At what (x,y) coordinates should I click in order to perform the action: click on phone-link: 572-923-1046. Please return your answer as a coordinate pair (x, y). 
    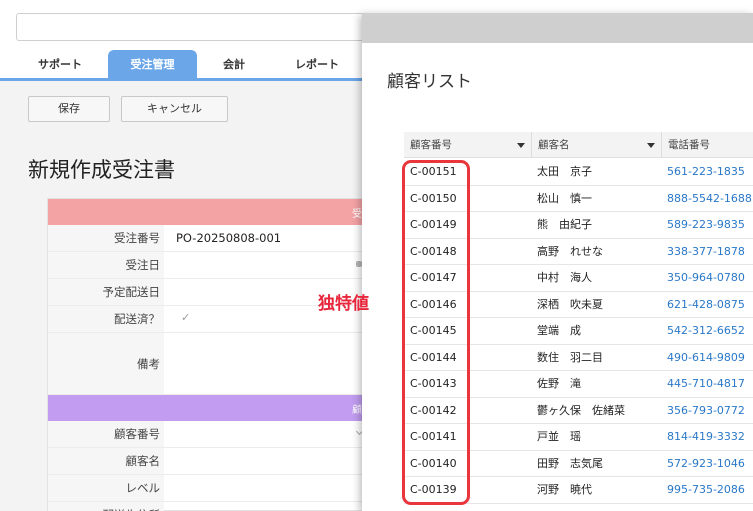
    Looking at the image, I should click on (706, 464).